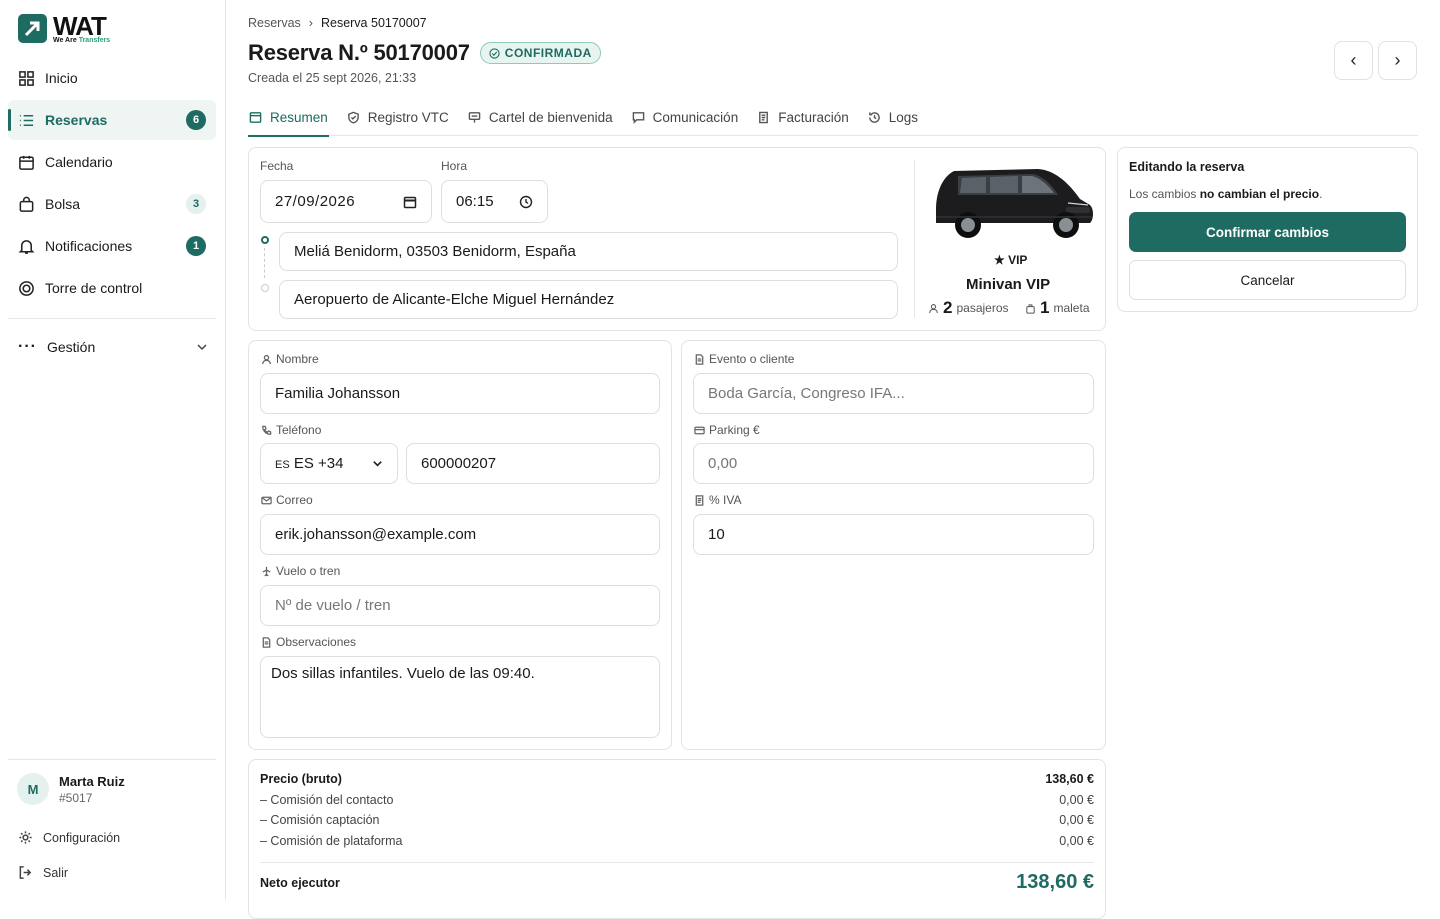 Image resolution: width=1440 pixels, height=919 pixels. What do you see at coordinates (1076, 800) in the screenshot?
I see `commission-value: 0,00 €` at bounding box center [1076, 800].